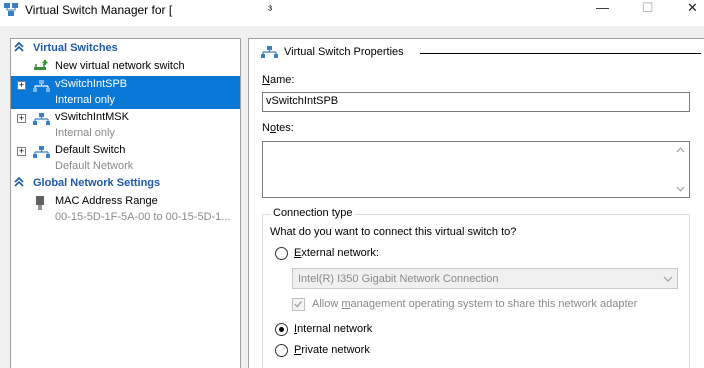  Describe the element at coordinates (278, 128) in the screenshot. I see `notes-label: Notes:` at that location.